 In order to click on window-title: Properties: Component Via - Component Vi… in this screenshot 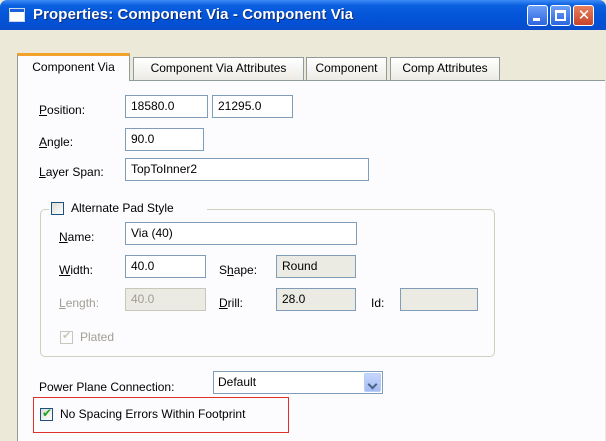, I will do `click(193, 14)`.